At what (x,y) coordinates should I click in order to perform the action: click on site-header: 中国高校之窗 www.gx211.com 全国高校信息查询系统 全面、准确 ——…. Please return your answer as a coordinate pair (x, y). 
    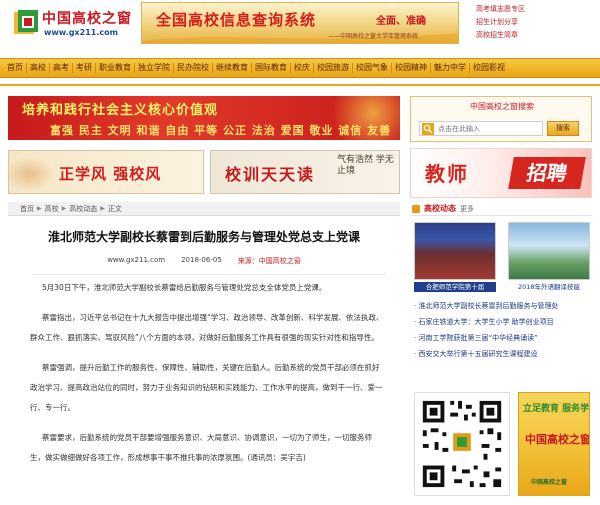
    Looking at the image, I should click on (300, 26).